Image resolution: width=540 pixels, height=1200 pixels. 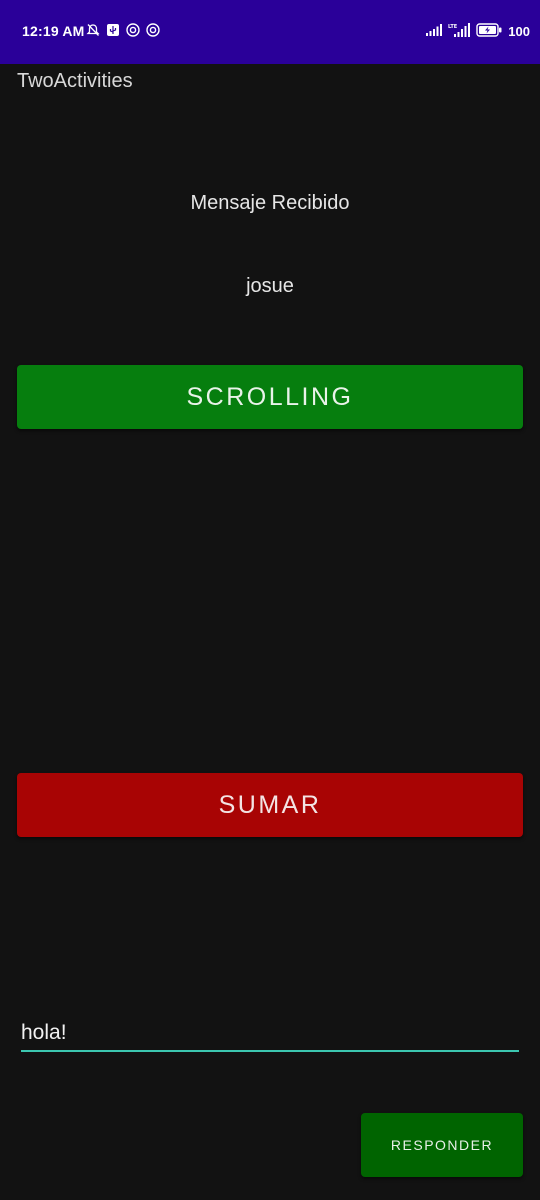 What do you see at coordinates (270, 1034) in the screenshot?
I see `reply-input` at bounding box center [270, 1034].